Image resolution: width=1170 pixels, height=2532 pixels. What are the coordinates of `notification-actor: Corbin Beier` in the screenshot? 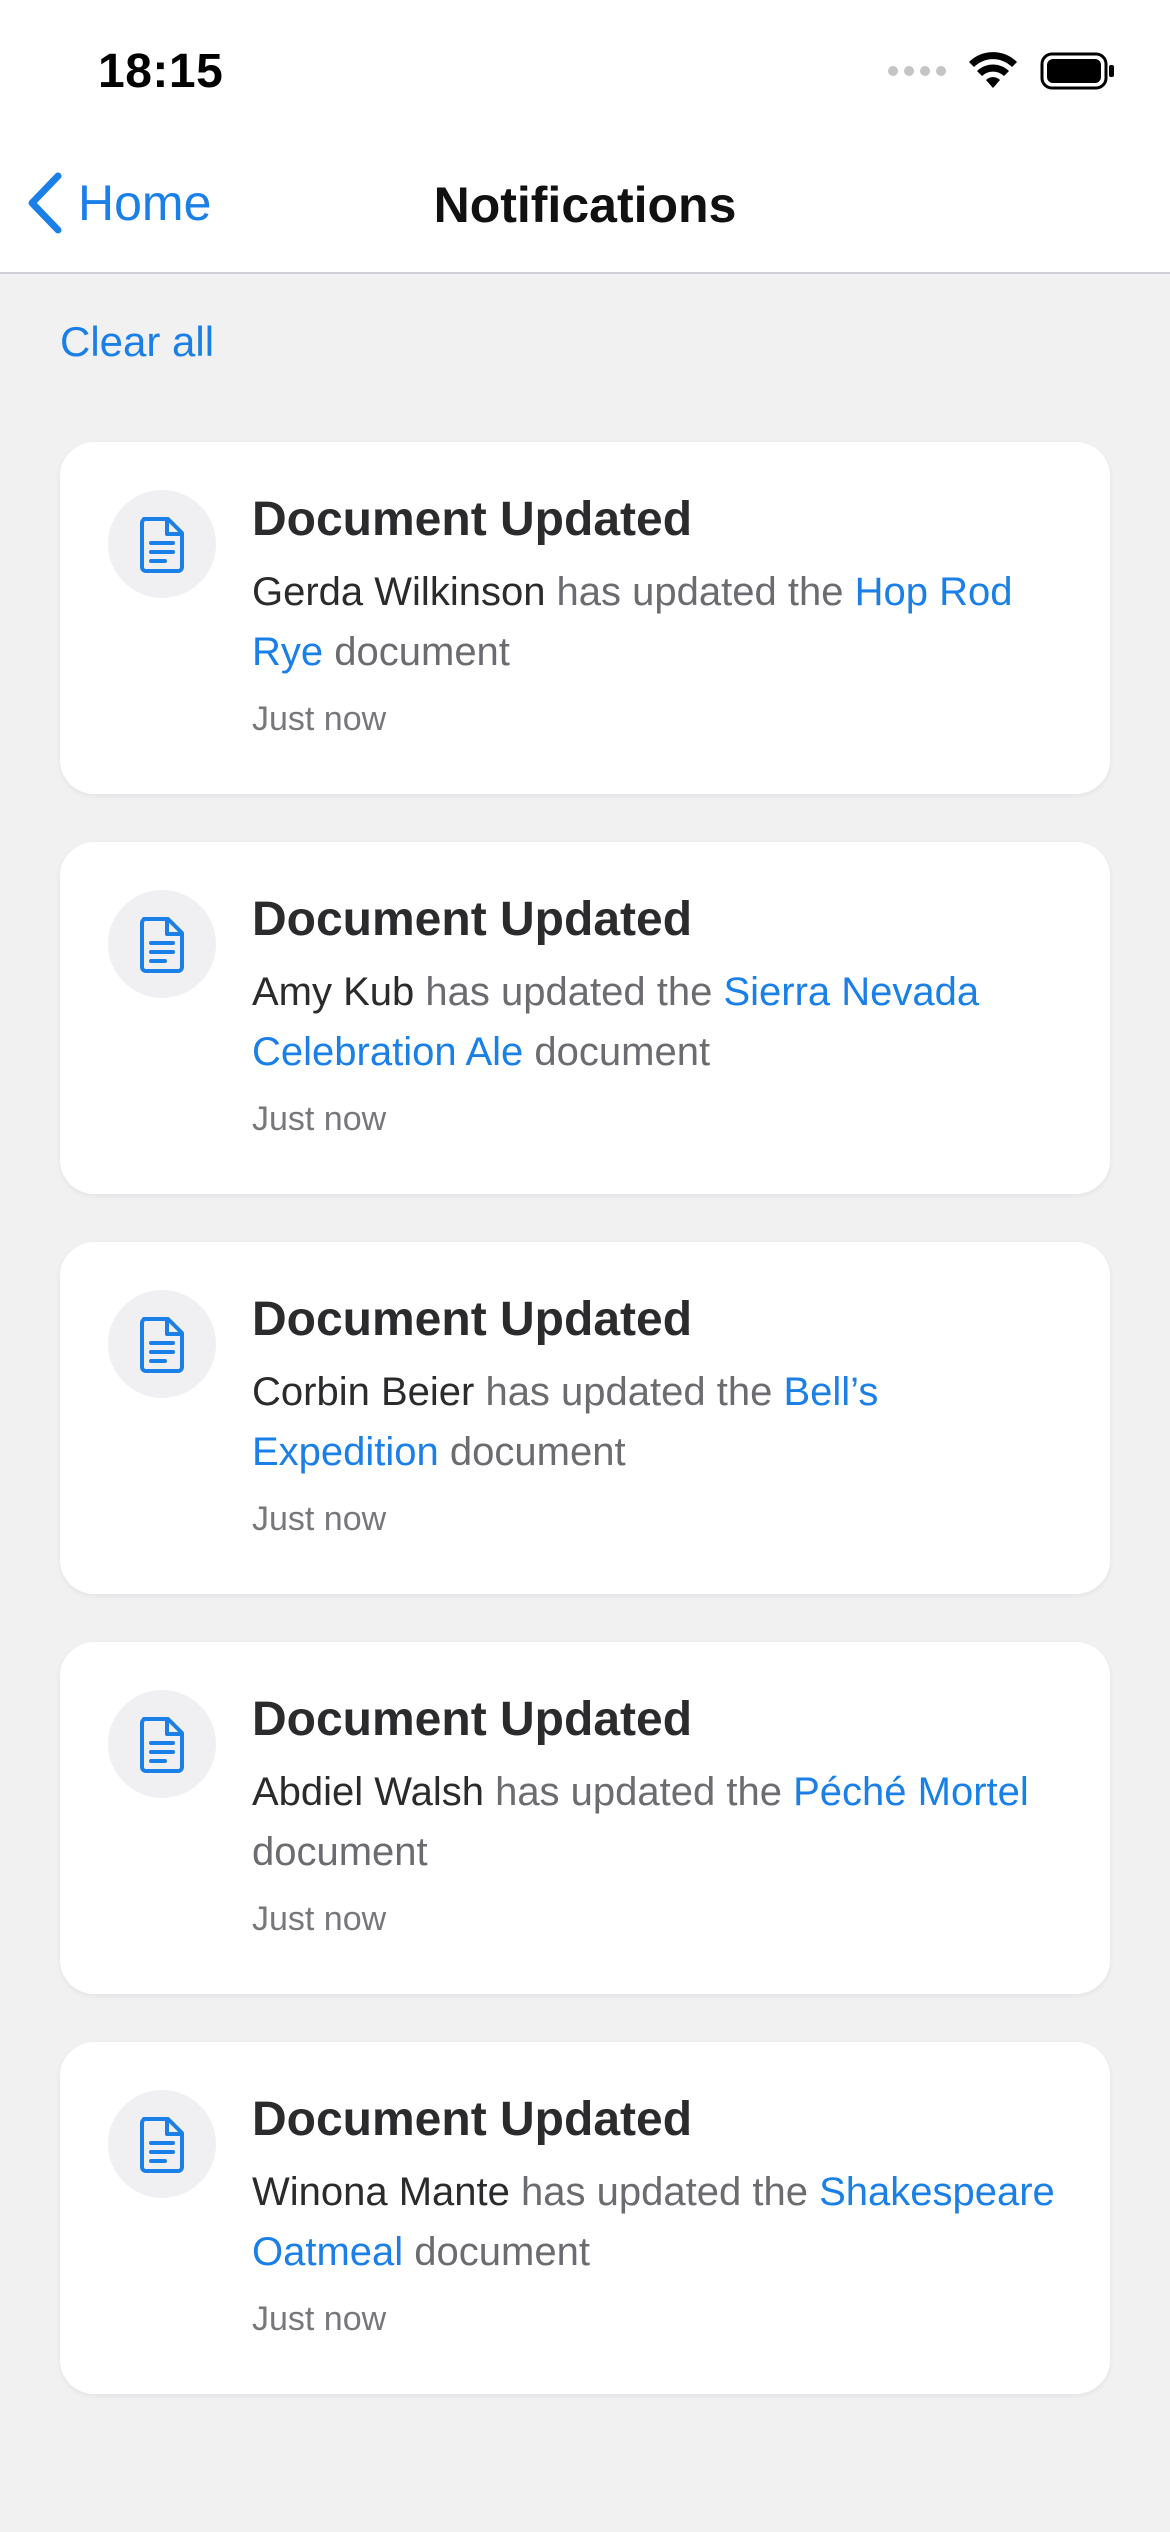 It's located at (363, 1392).